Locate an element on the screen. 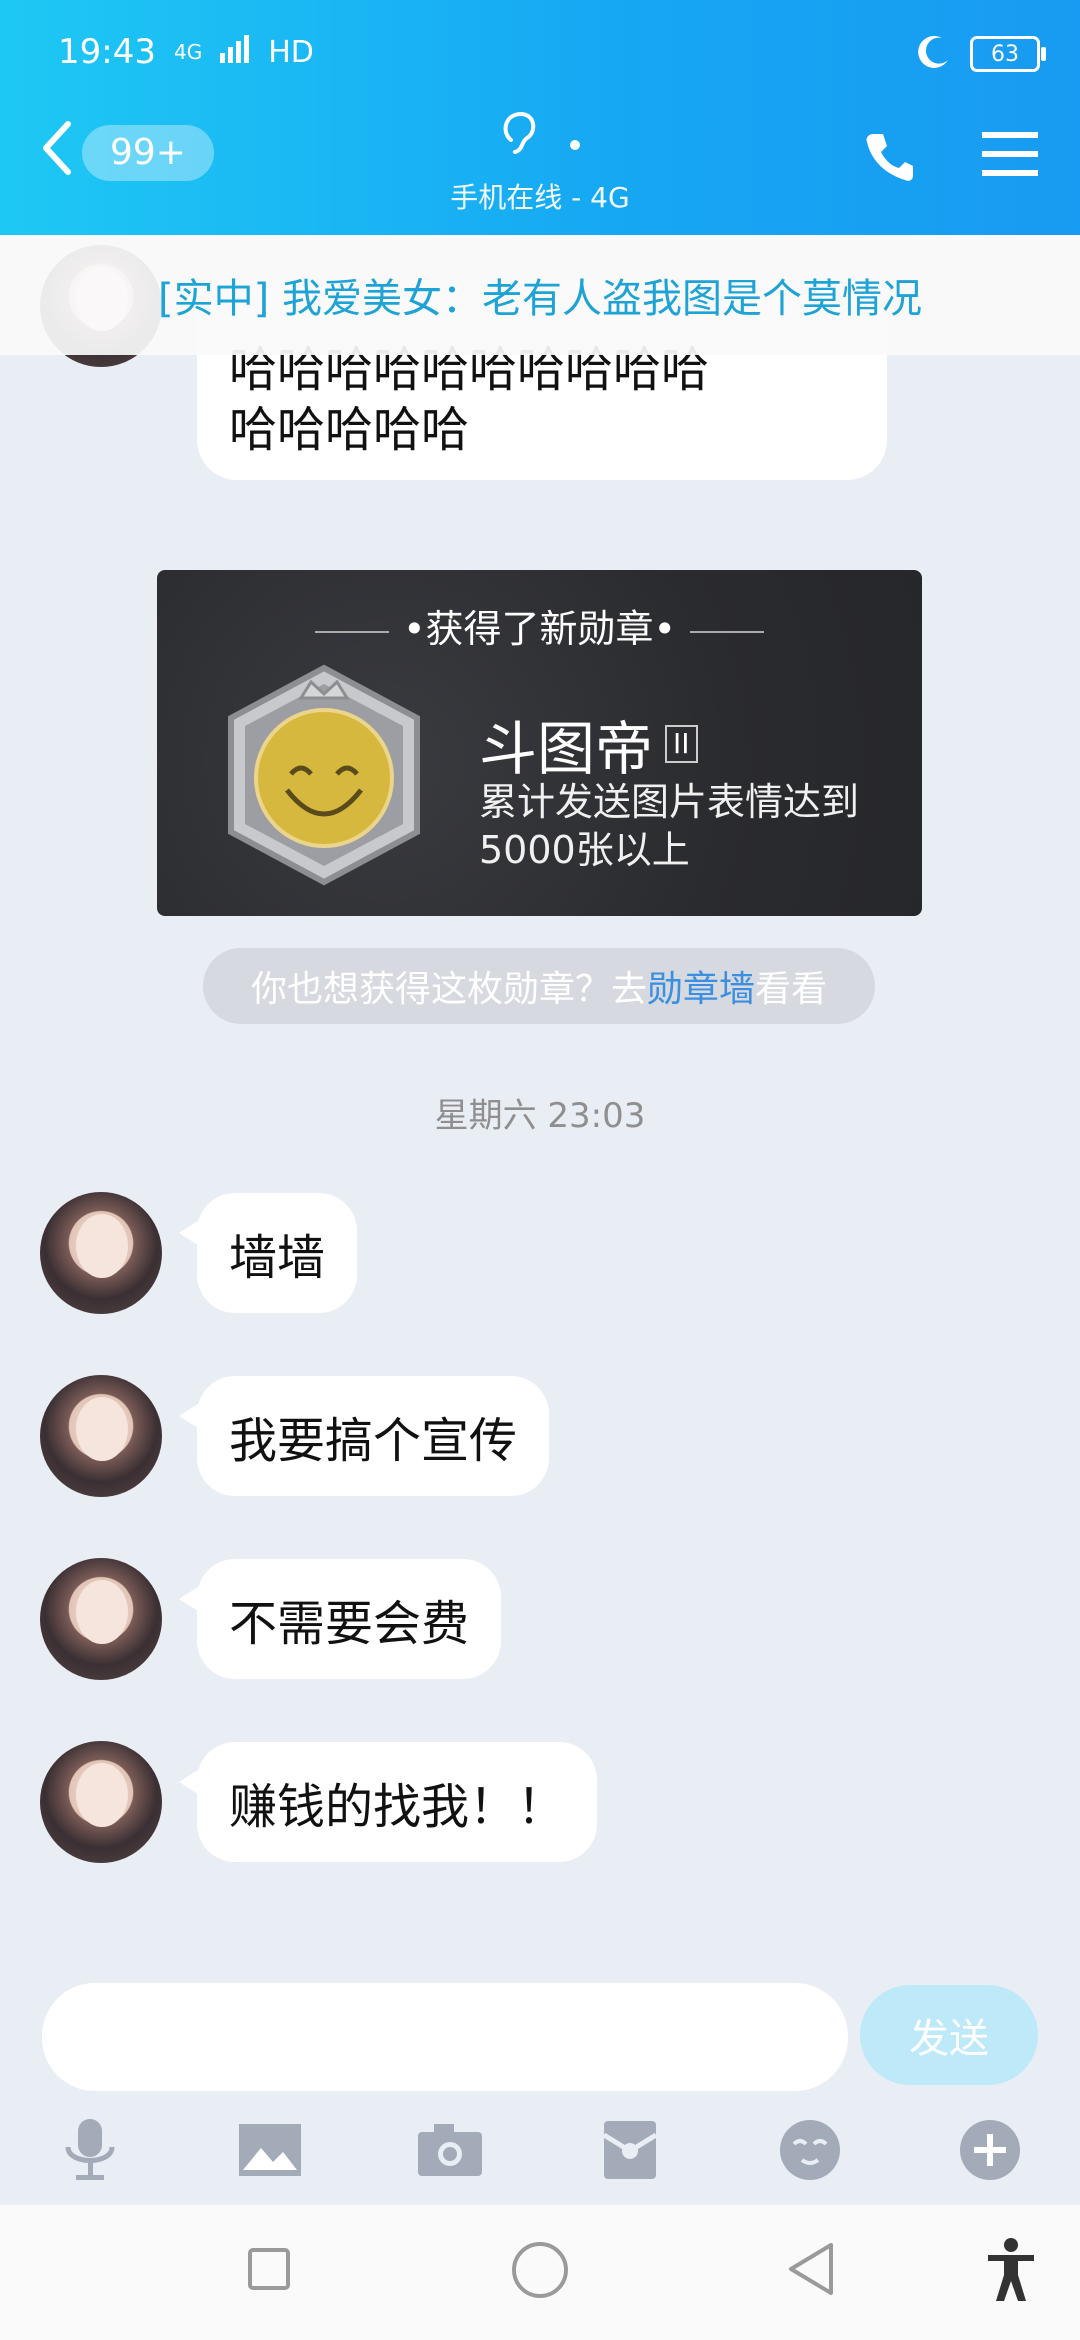 The height and width of the screenshot is (2340, 1080). message-text: 墙墙 is located at coordinates (277, 1258).